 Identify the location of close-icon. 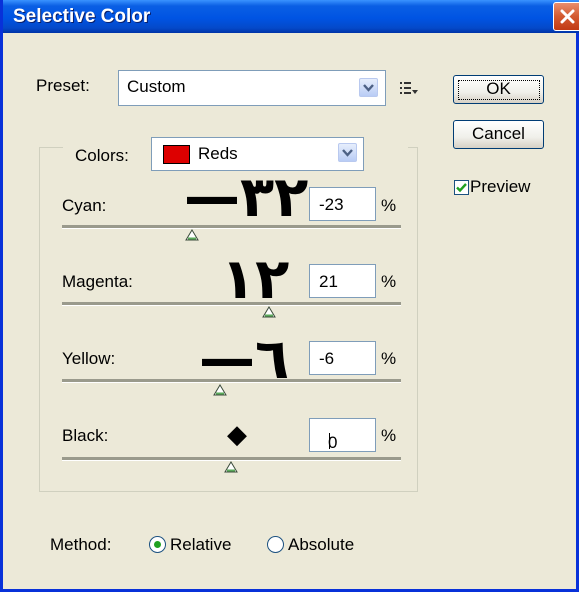
(567, 16).